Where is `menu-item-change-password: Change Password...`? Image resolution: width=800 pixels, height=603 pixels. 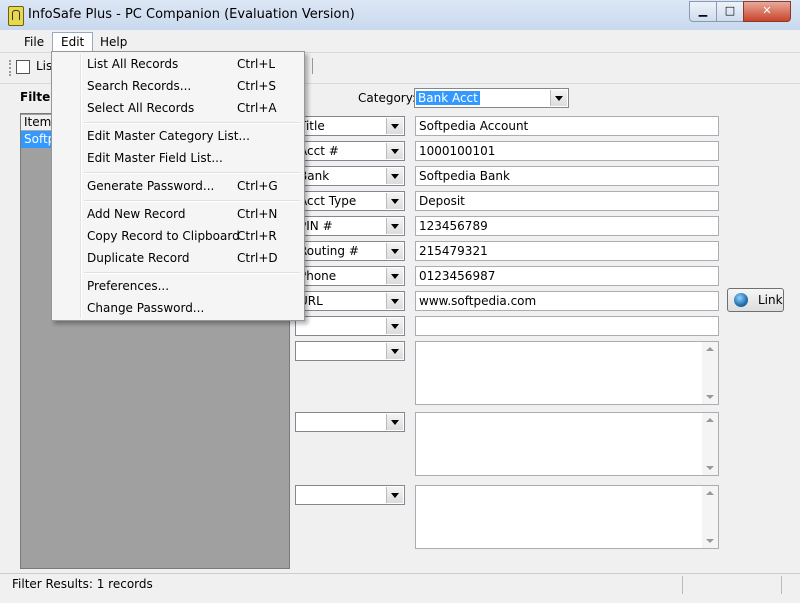 menu-item-change-password: Change Password... is located at coordinates (192, 308).